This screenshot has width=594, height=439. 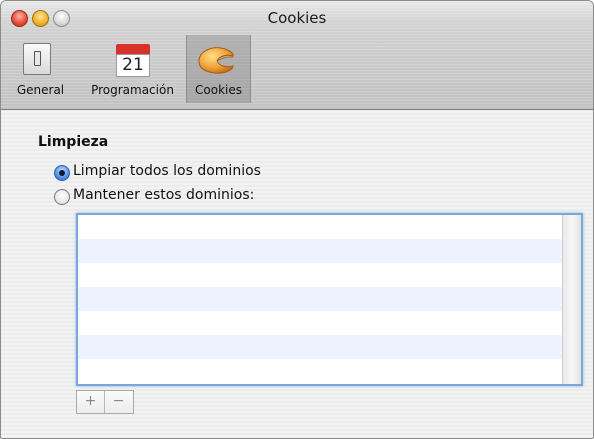 I want to click on toolbar-schedule-button: 21 Programación, so click(x=132, y=69).